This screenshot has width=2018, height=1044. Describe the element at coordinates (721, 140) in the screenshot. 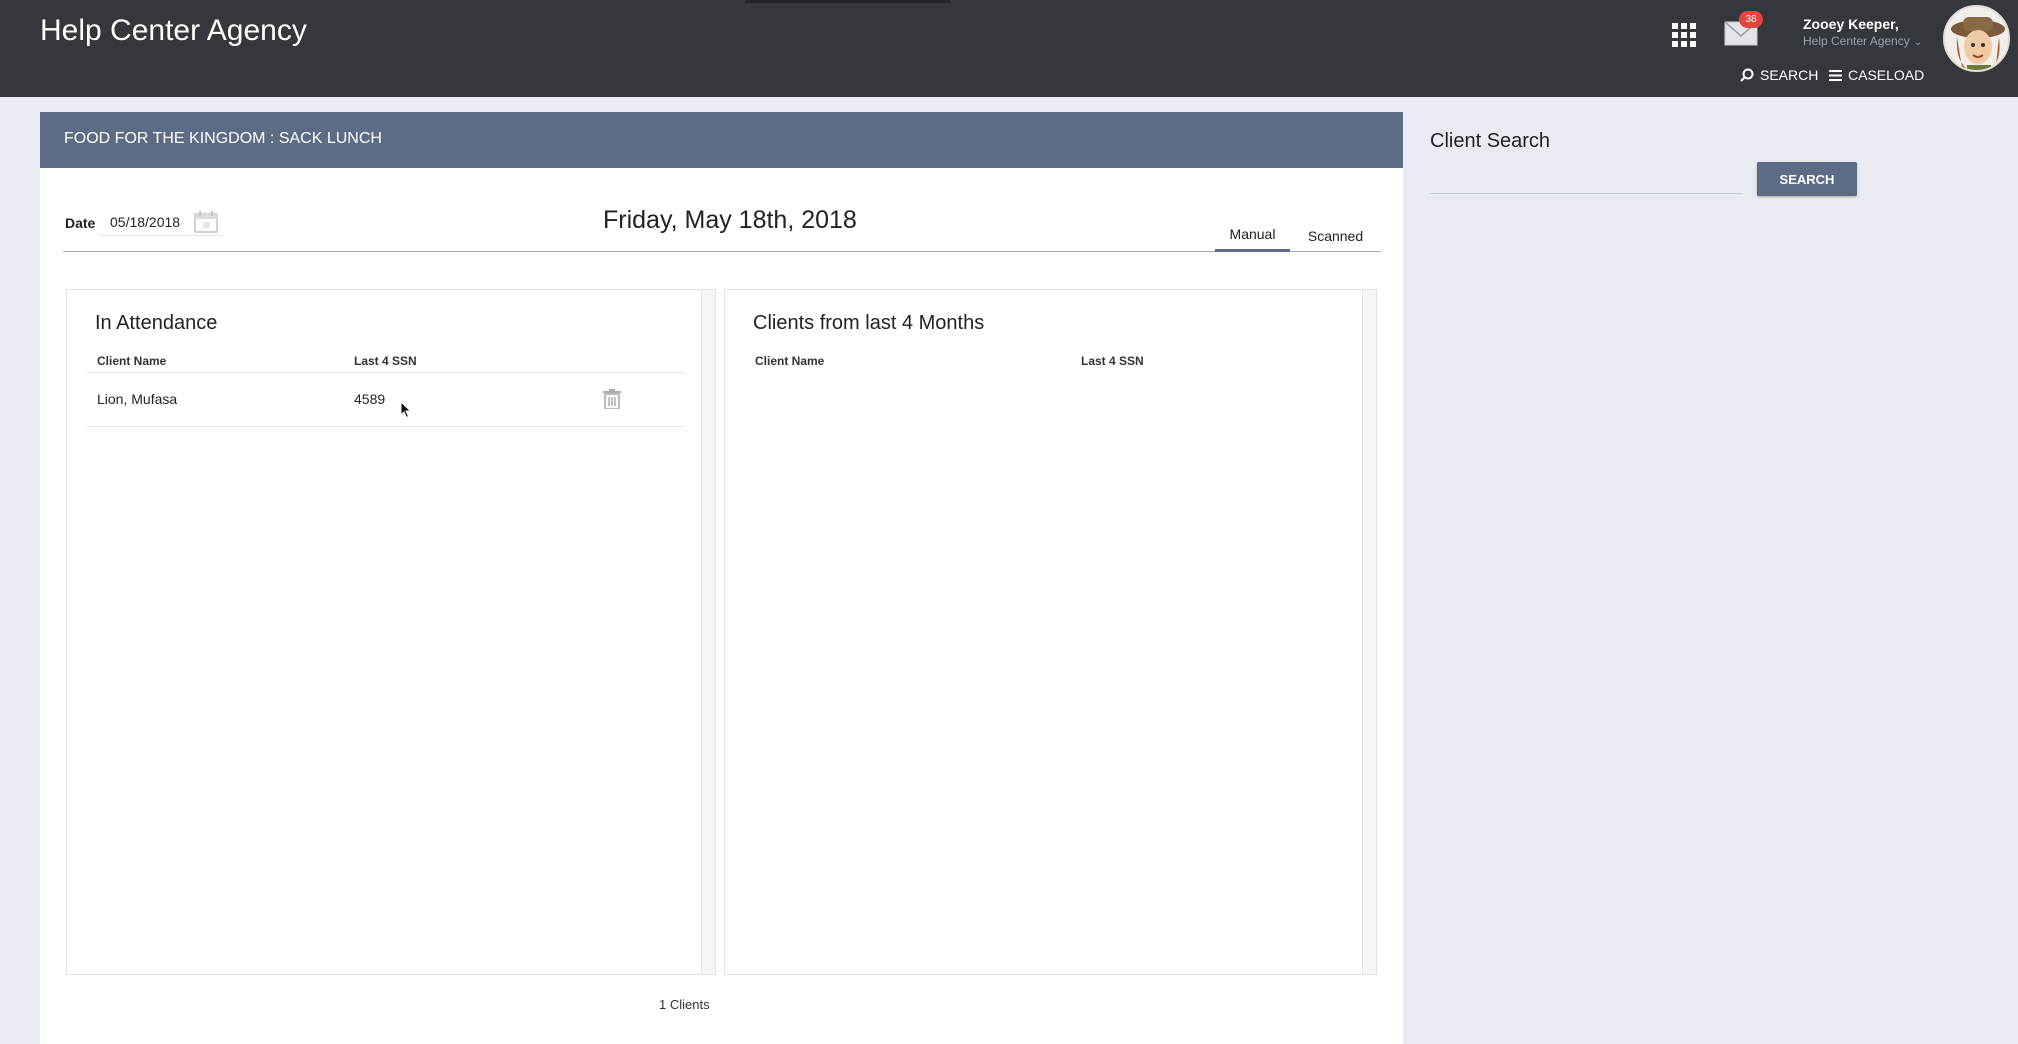

I see `program-bar: FOOD FOR THE KINGDOM : SACK LUNCH` at that location.